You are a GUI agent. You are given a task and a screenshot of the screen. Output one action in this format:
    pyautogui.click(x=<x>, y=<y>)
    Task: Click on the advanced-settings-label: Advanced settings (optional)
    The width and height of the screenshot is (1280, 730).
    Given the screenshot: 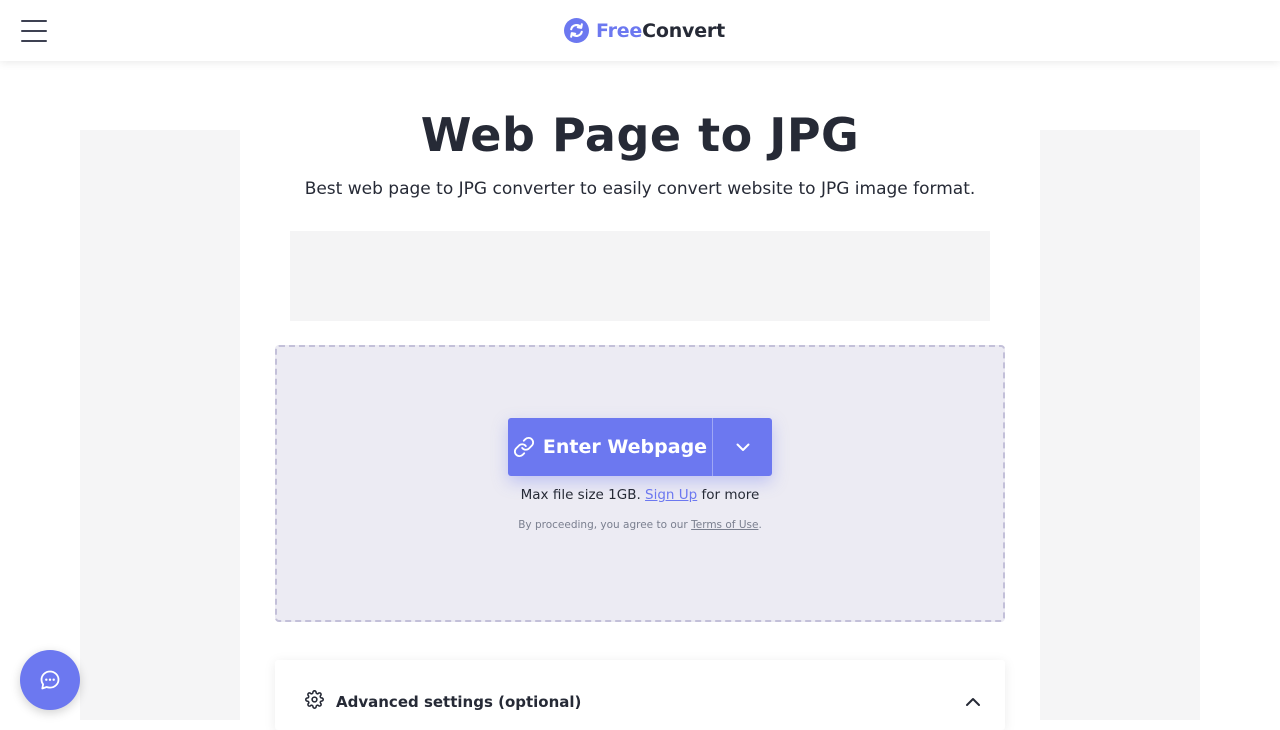 What is the action you would take?
    pyautogui.click(x=459, y=702)
    